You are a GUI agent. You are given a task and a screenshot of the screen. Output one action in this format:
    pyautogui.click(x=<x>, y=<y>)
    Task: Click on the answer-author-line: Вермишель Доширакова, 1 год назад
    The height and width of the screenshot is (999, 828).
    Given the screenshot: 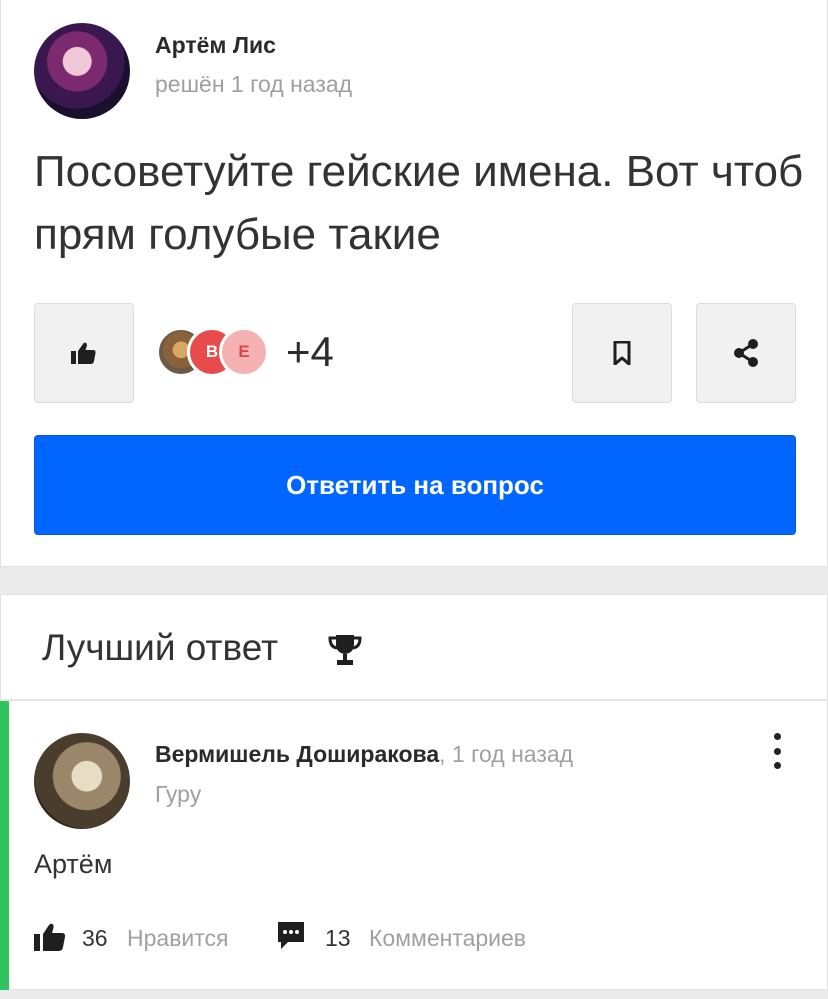 What is the action you would take?
    pyautogui.click(x=364, y=754)
    